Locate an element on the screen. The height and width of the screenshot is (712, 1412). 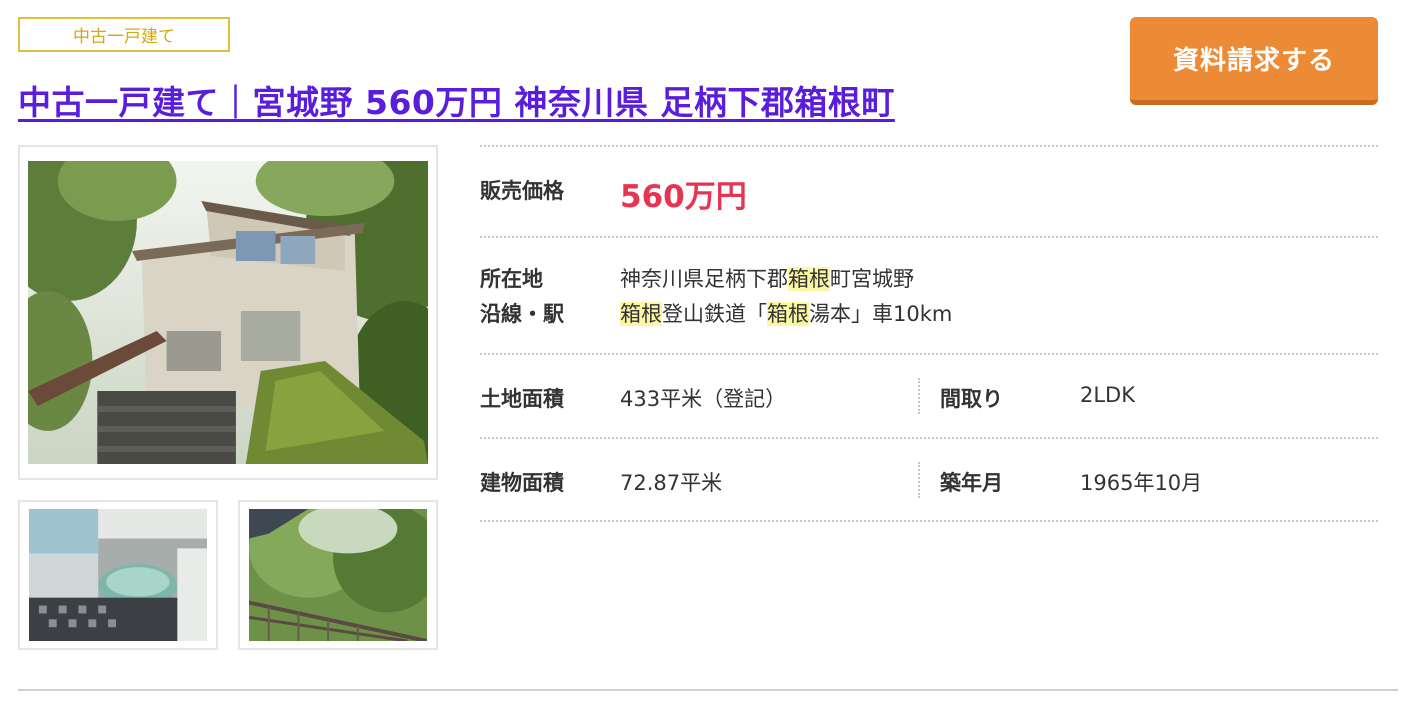
house-exterior-image is located at coordinates (228, 312).